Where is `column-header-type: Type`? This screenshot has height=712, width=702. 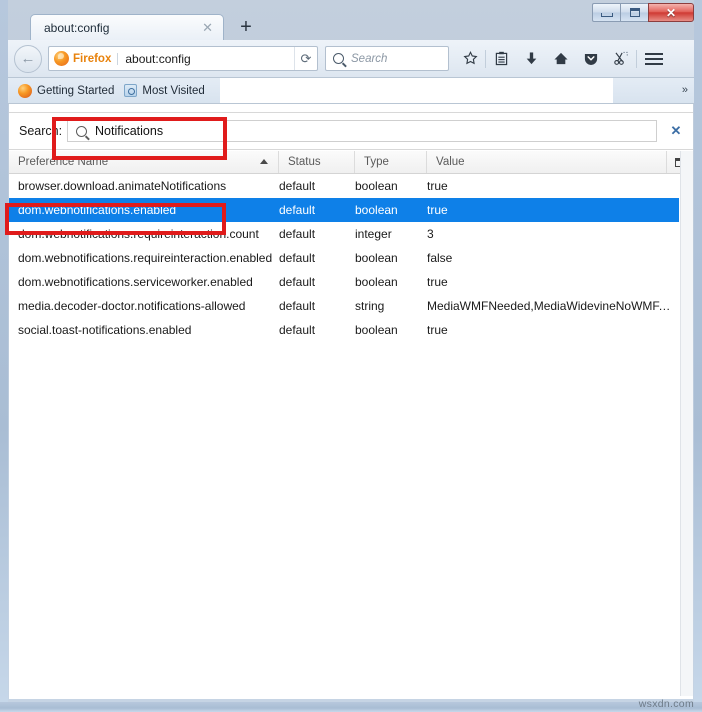 column-header-type: Type is located at coordinates (391, 162).